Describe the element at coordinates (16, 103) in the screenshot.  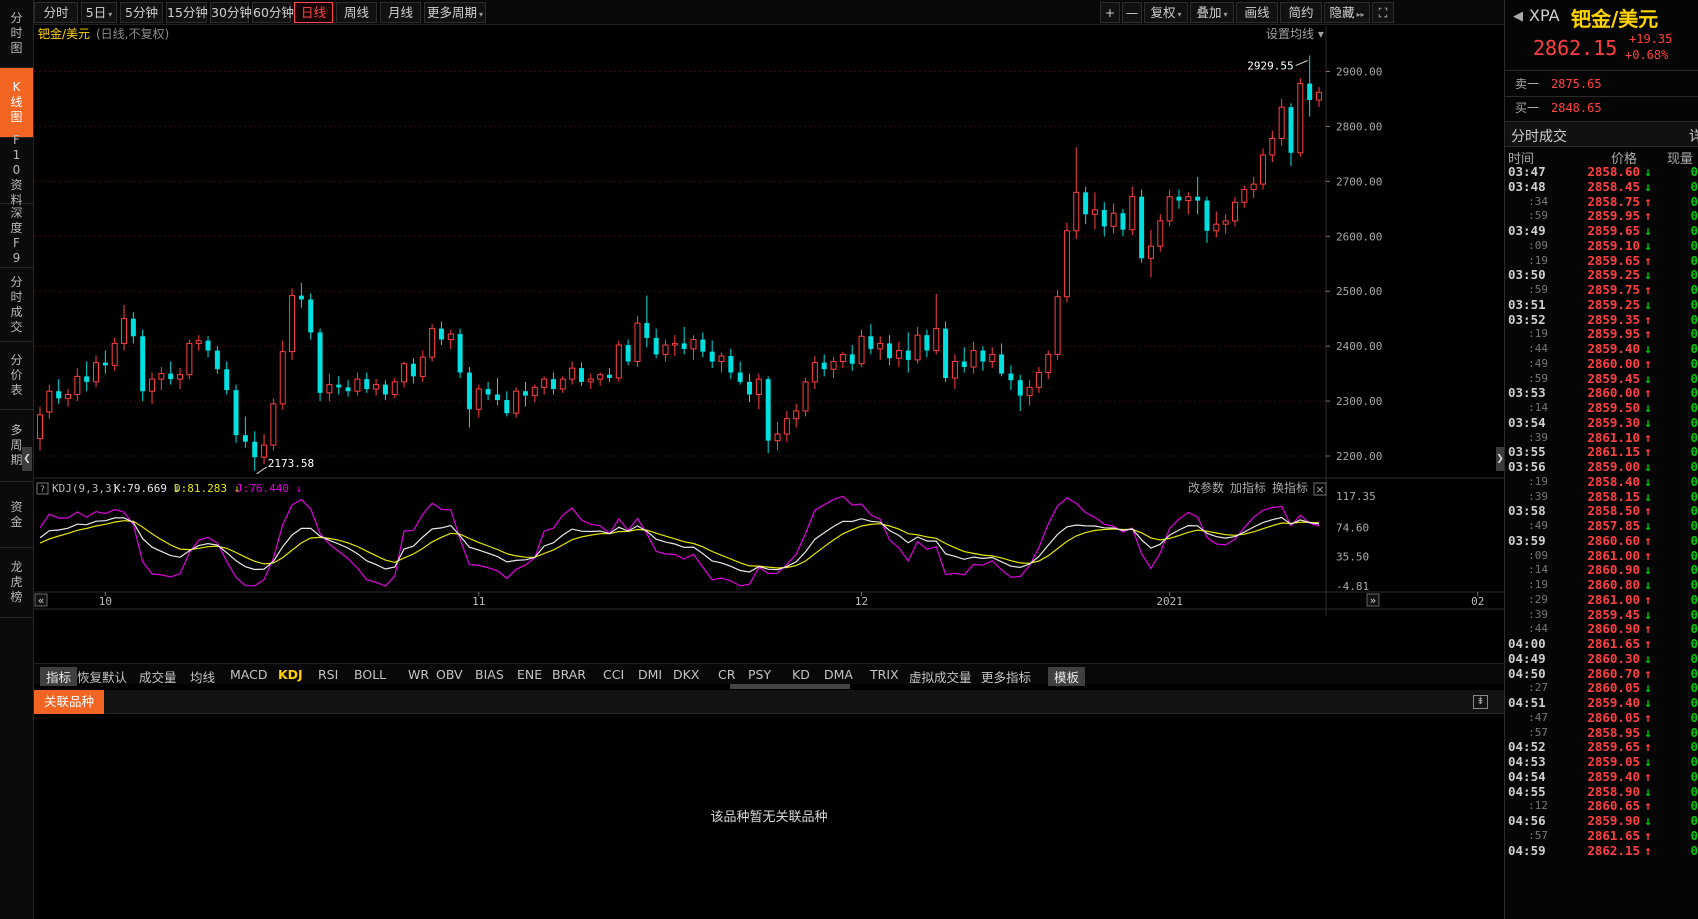
I see `nav-kline: K线图` at that location.